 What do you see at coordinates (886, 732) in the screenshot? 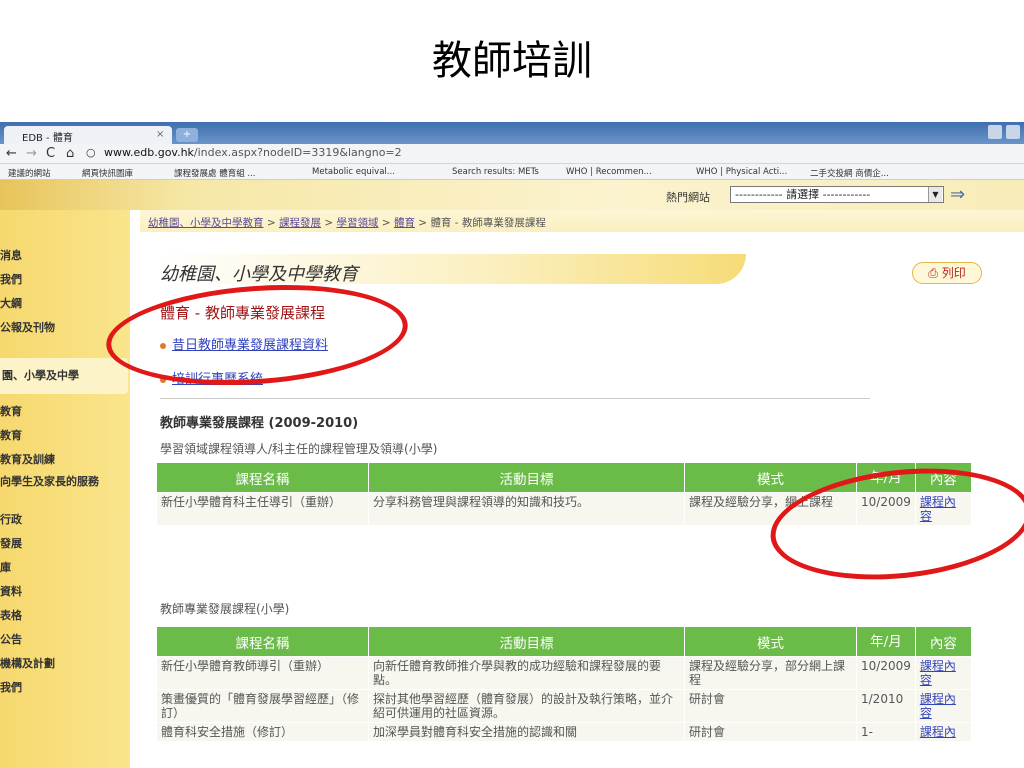
I see `table-cell: 1-` at bounding box center [886, 732].